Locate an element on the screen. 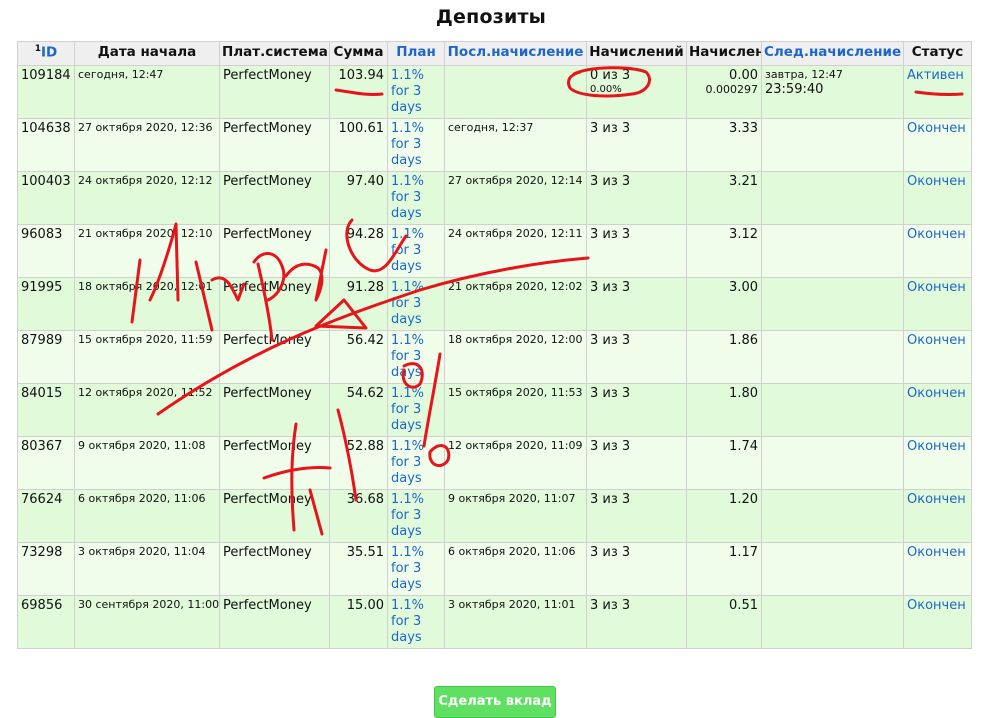  start-date: 21 октября 2020, 12:10 is located at coordinates (147, 251).